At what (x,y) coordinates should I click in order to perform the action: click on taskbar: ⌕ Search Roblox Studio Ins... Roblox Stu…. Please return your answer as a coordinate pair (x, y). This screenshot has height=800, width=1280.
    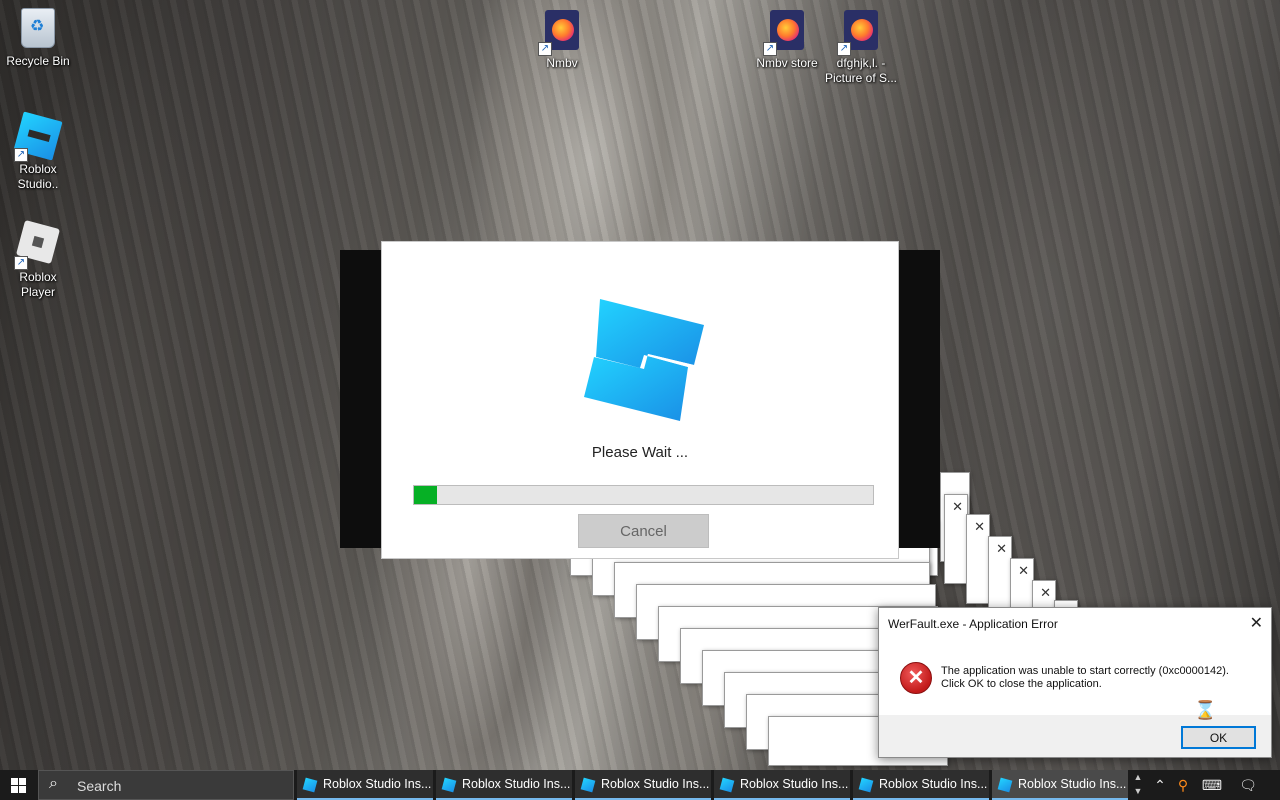
    Looking at the image, I should click on (640, 785).